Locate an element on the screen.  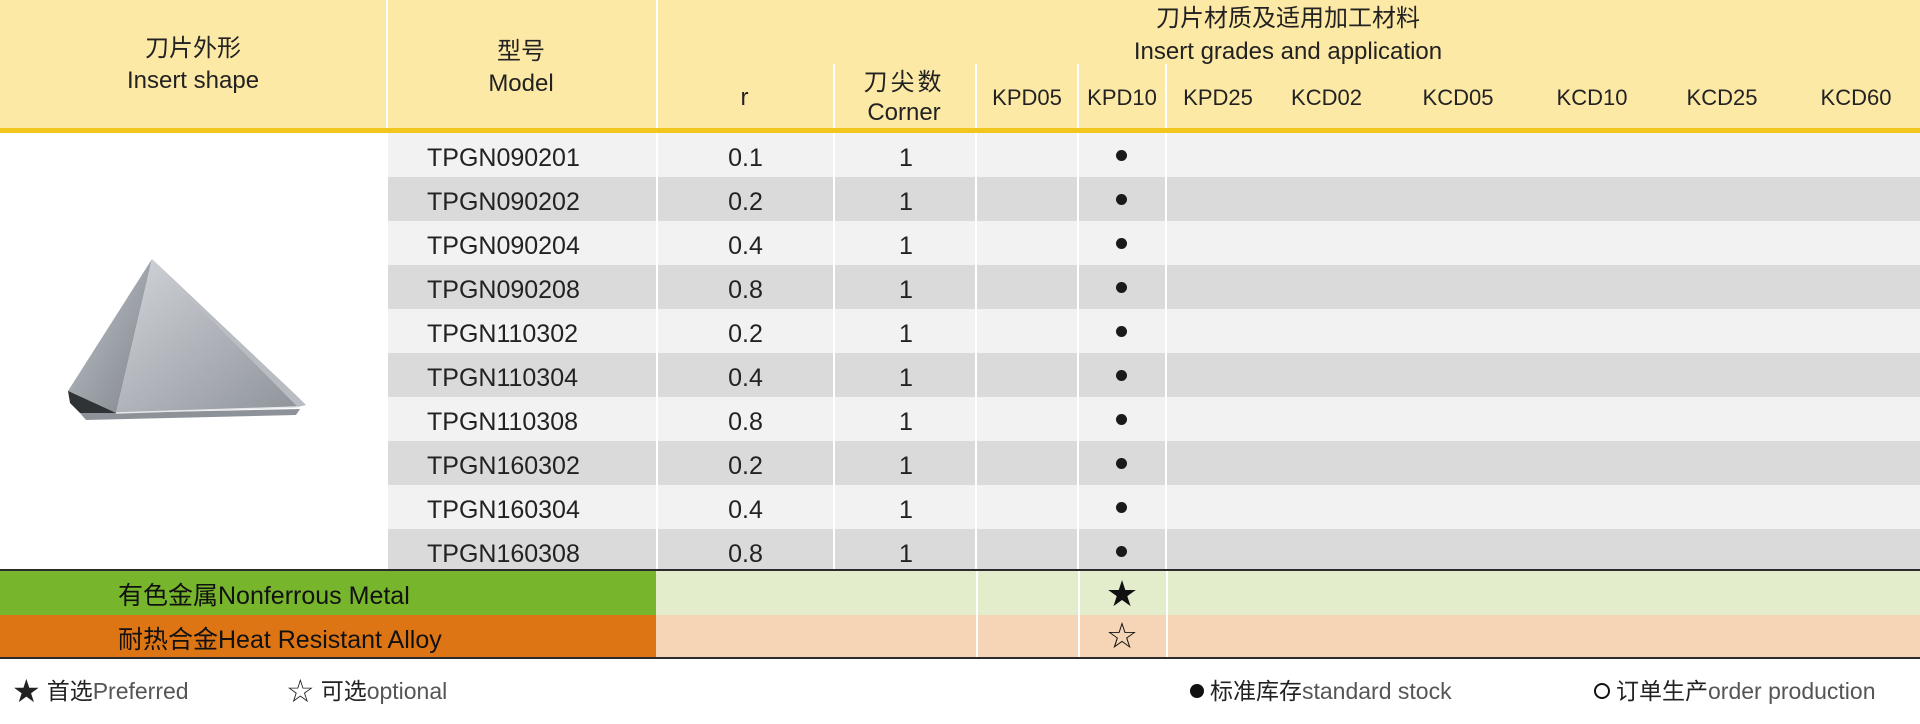
corner-header-en: Corner is located at coordinates (904, 112).